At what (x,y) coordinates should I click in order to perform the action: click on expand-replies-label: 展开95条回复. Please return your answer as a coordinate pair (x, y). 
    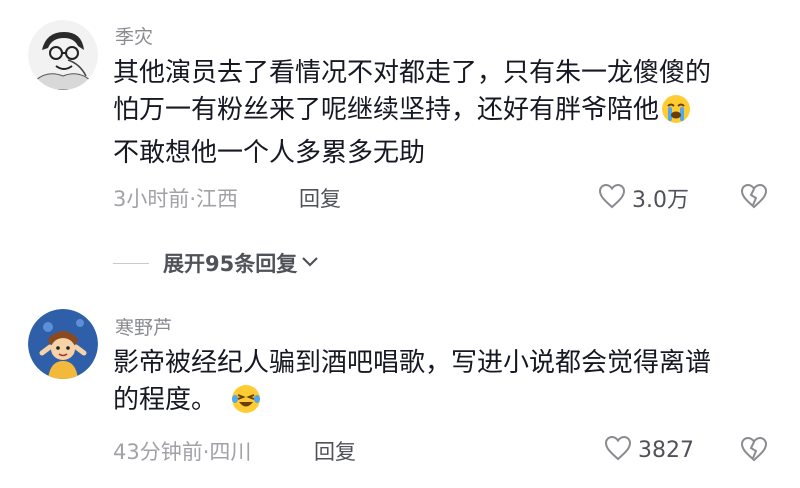
    Looking at the image, I should click on (230, 264).